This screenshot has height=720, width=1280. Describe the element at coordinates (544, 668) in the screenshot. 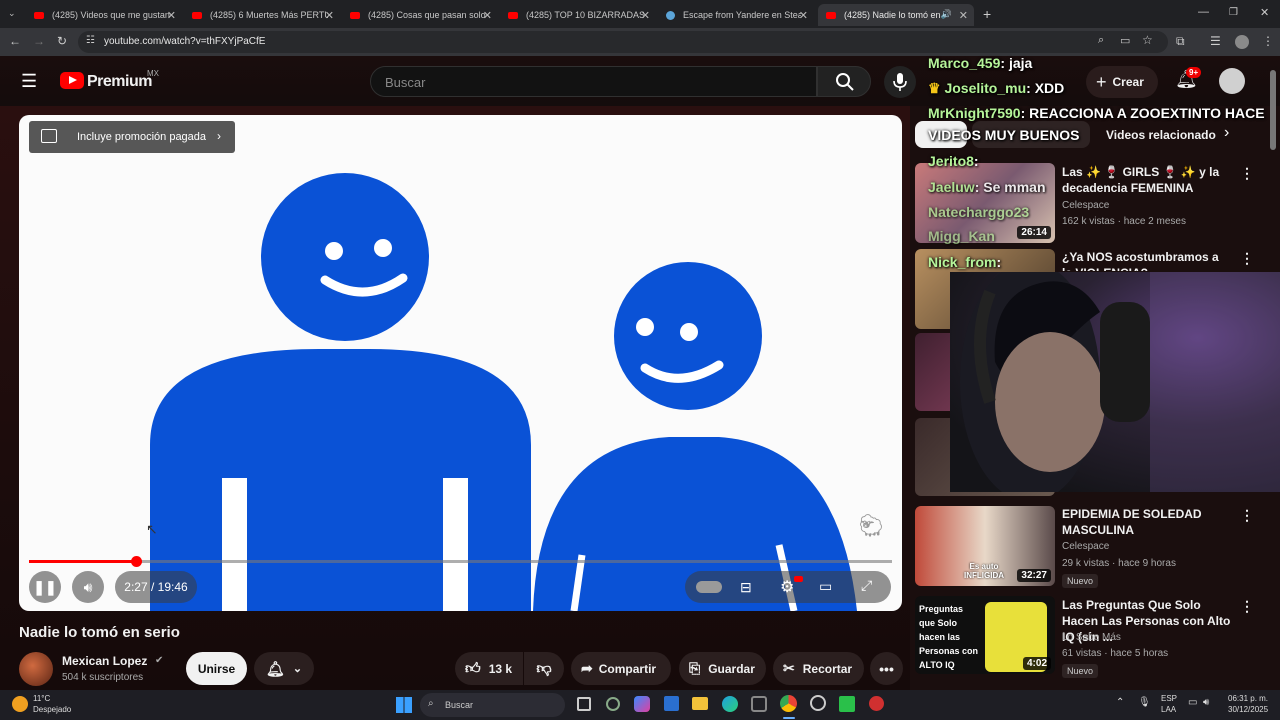

I see `dislike-button: 👎︎` at that location.